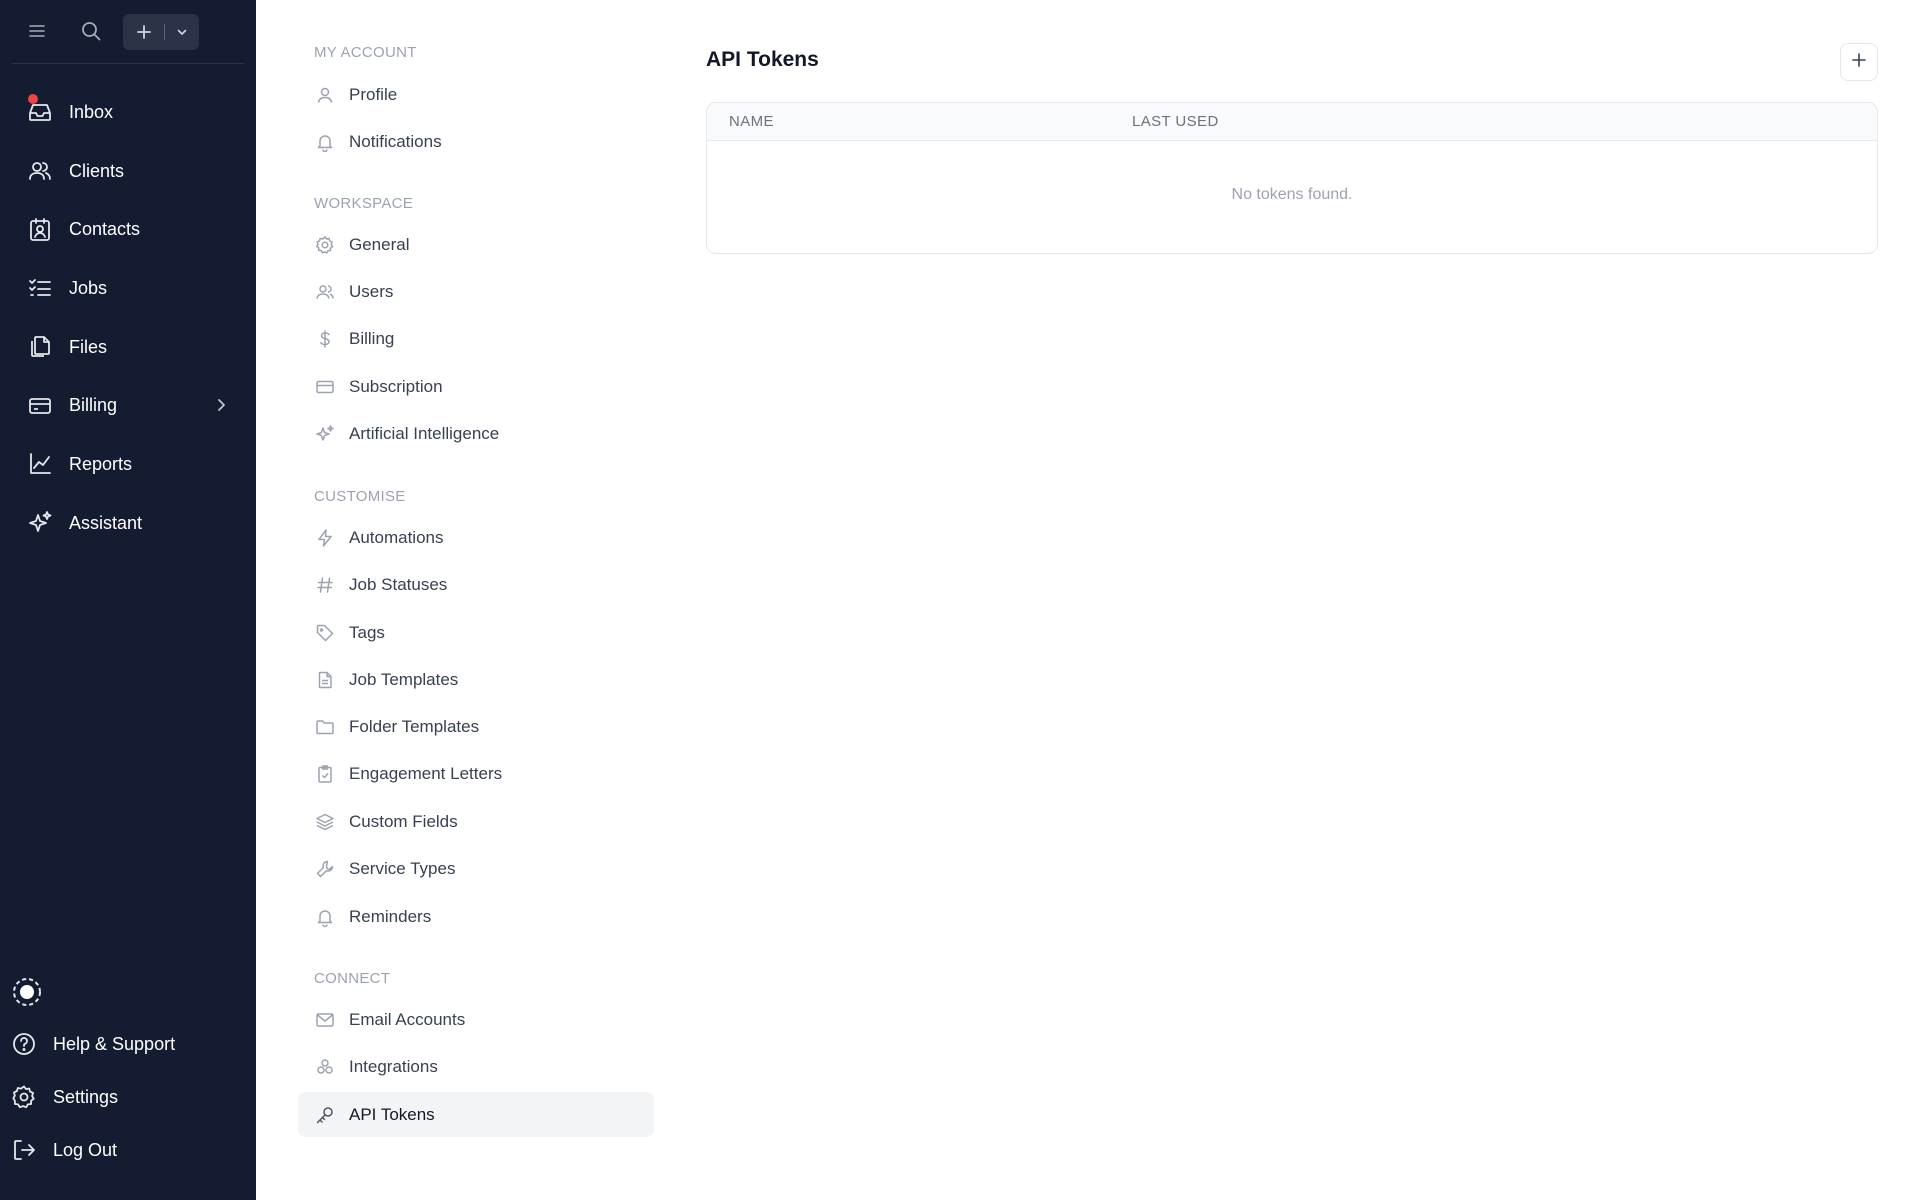 This screenshot has height=1200, width=1920. Describe the element at coordinates (325, 1115) in the screenshot. I see `key-icon` at that location.